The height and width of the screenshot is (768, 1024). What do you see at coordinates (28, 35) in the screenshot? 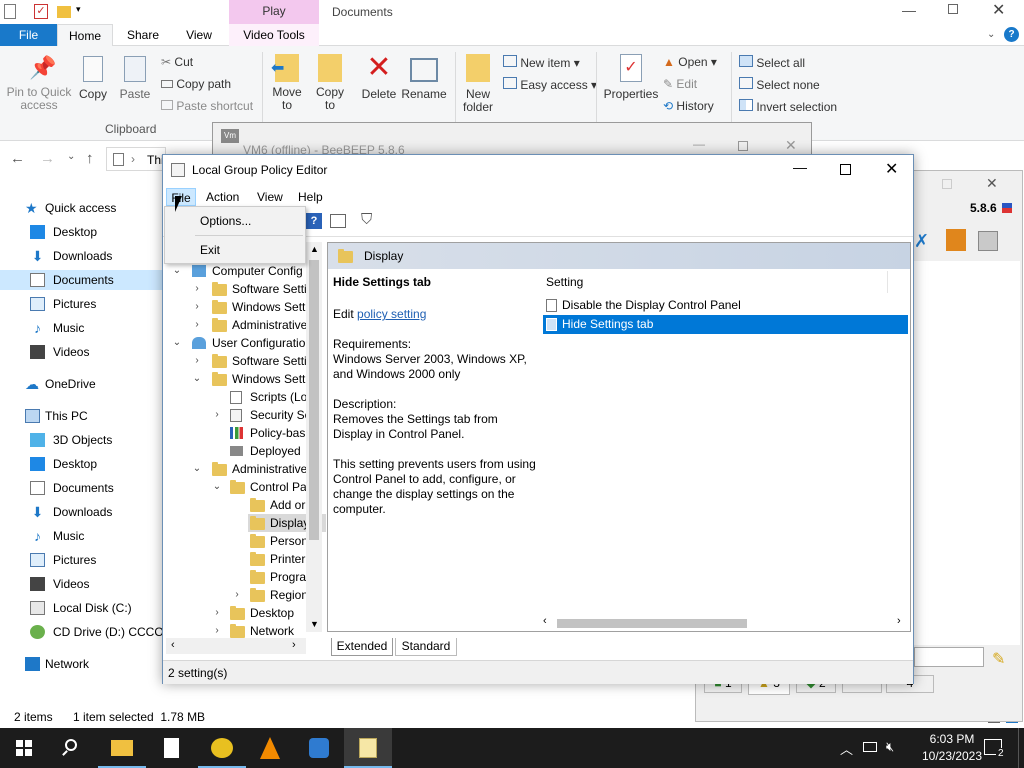
I see `tab-file: File` at bounding box center [28, 35].